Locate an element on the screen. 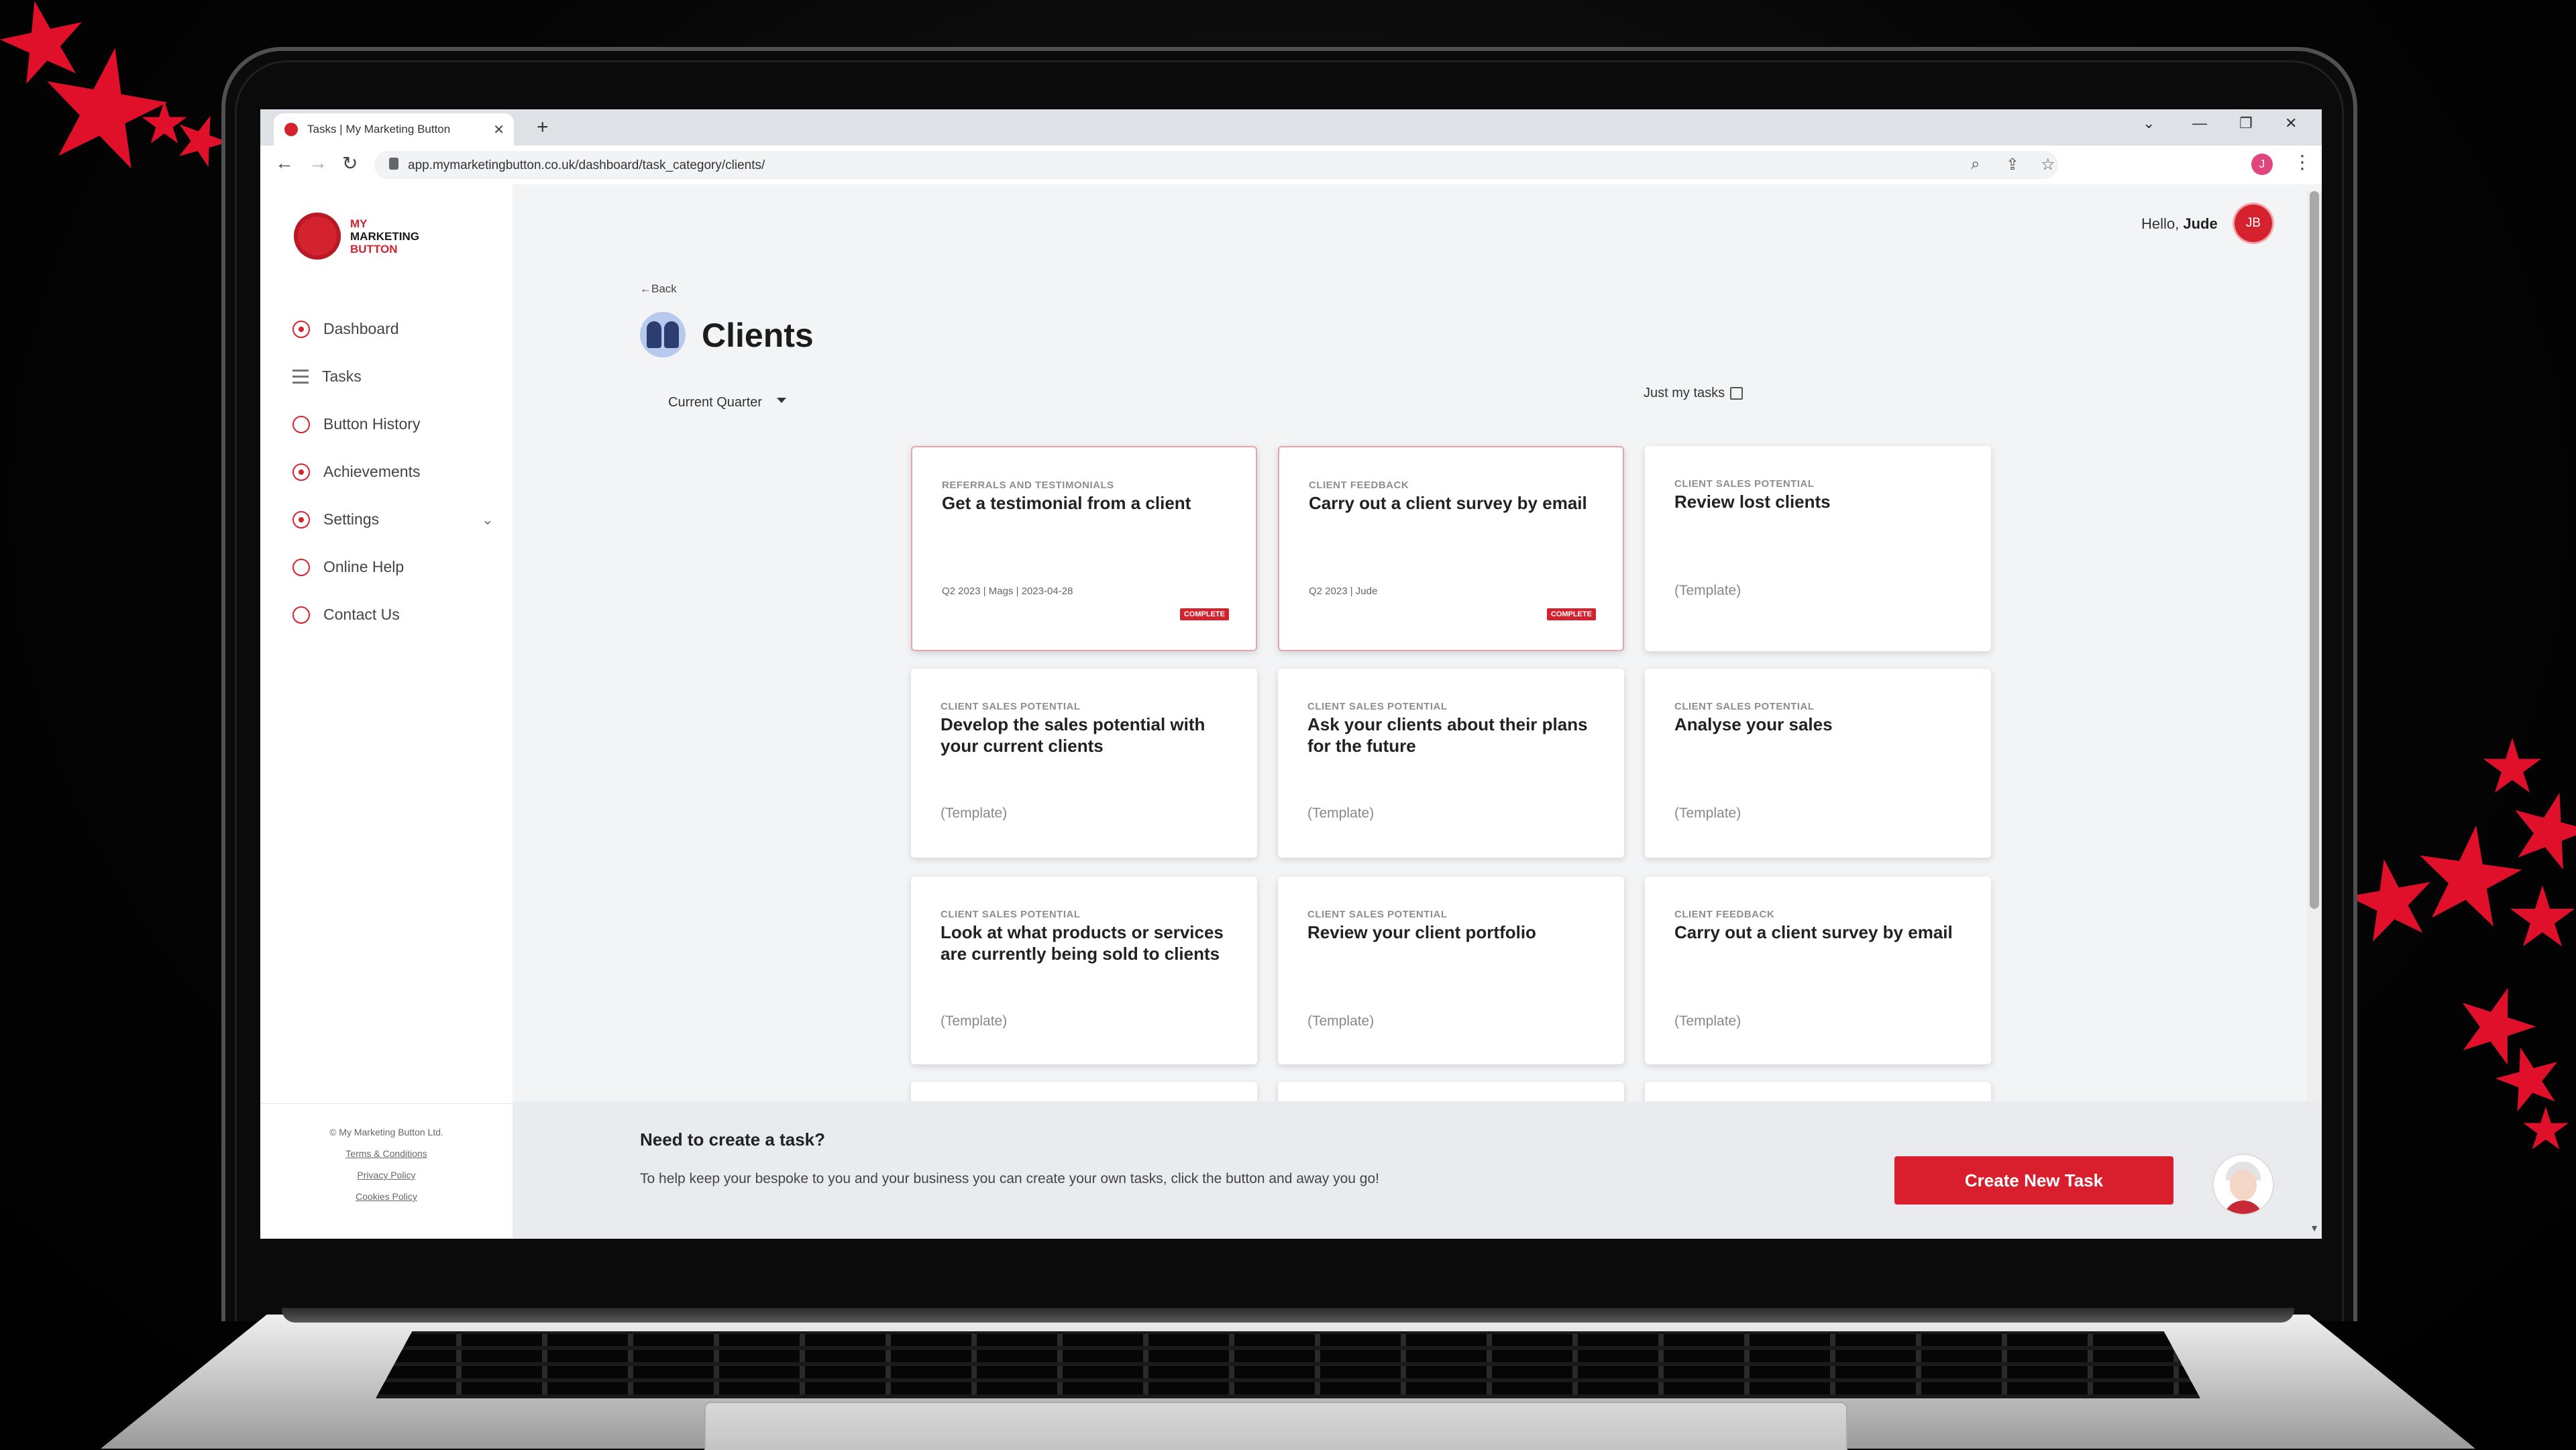 The image size is (2576, 1450). settings-gear-icon is located at coordinates (301, 519).